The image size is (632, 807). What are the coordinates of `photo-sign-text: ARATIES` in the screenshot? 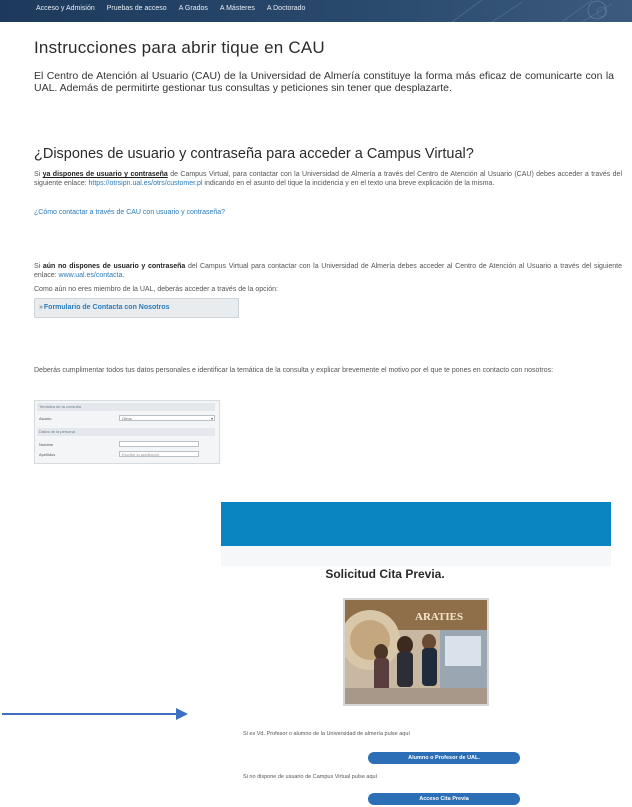 It's located at (439, 617).